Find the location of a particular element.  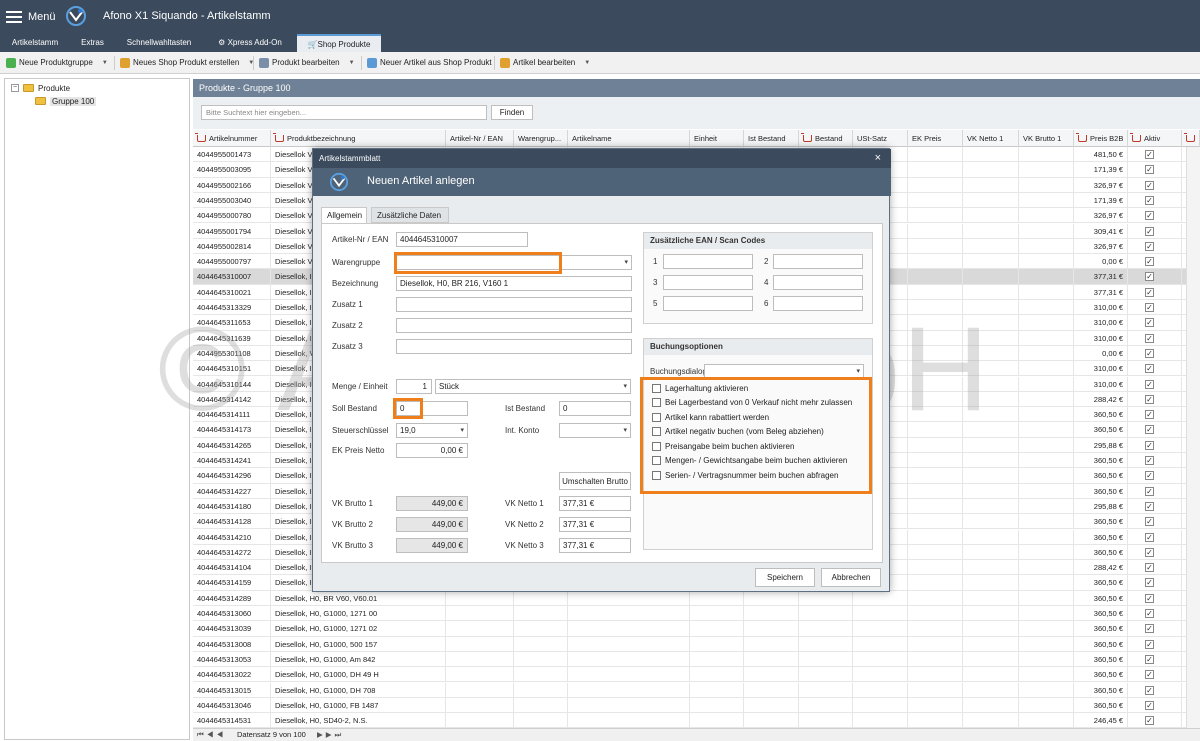

extra-ean-4-field is located at coordinates (818, 282).